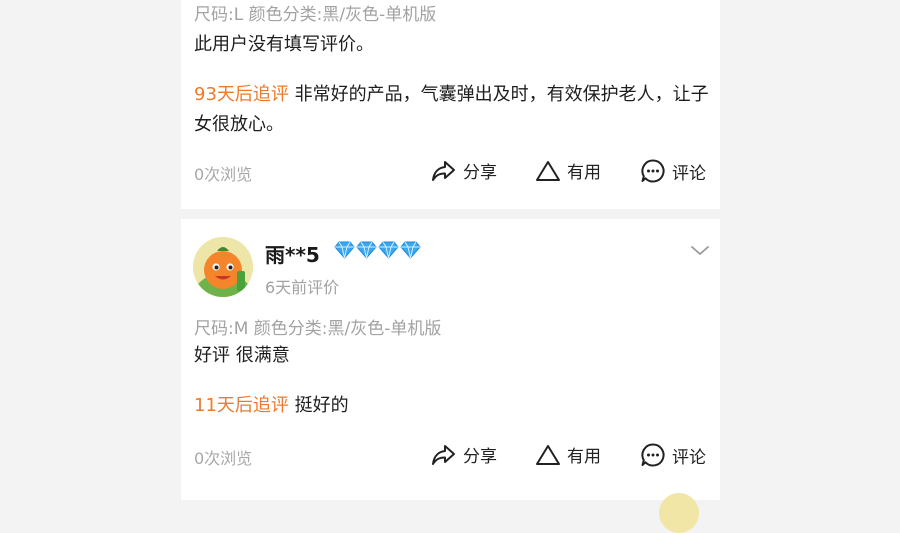 The width and height of the screenshot is (900, 533). Describe the element at coordinates (454, 110) in the screenshot. I see `followup-review: 93天后追评 非常好的产品，气囊弹出及时，有效保护老人，让子女很放心。` at that location.